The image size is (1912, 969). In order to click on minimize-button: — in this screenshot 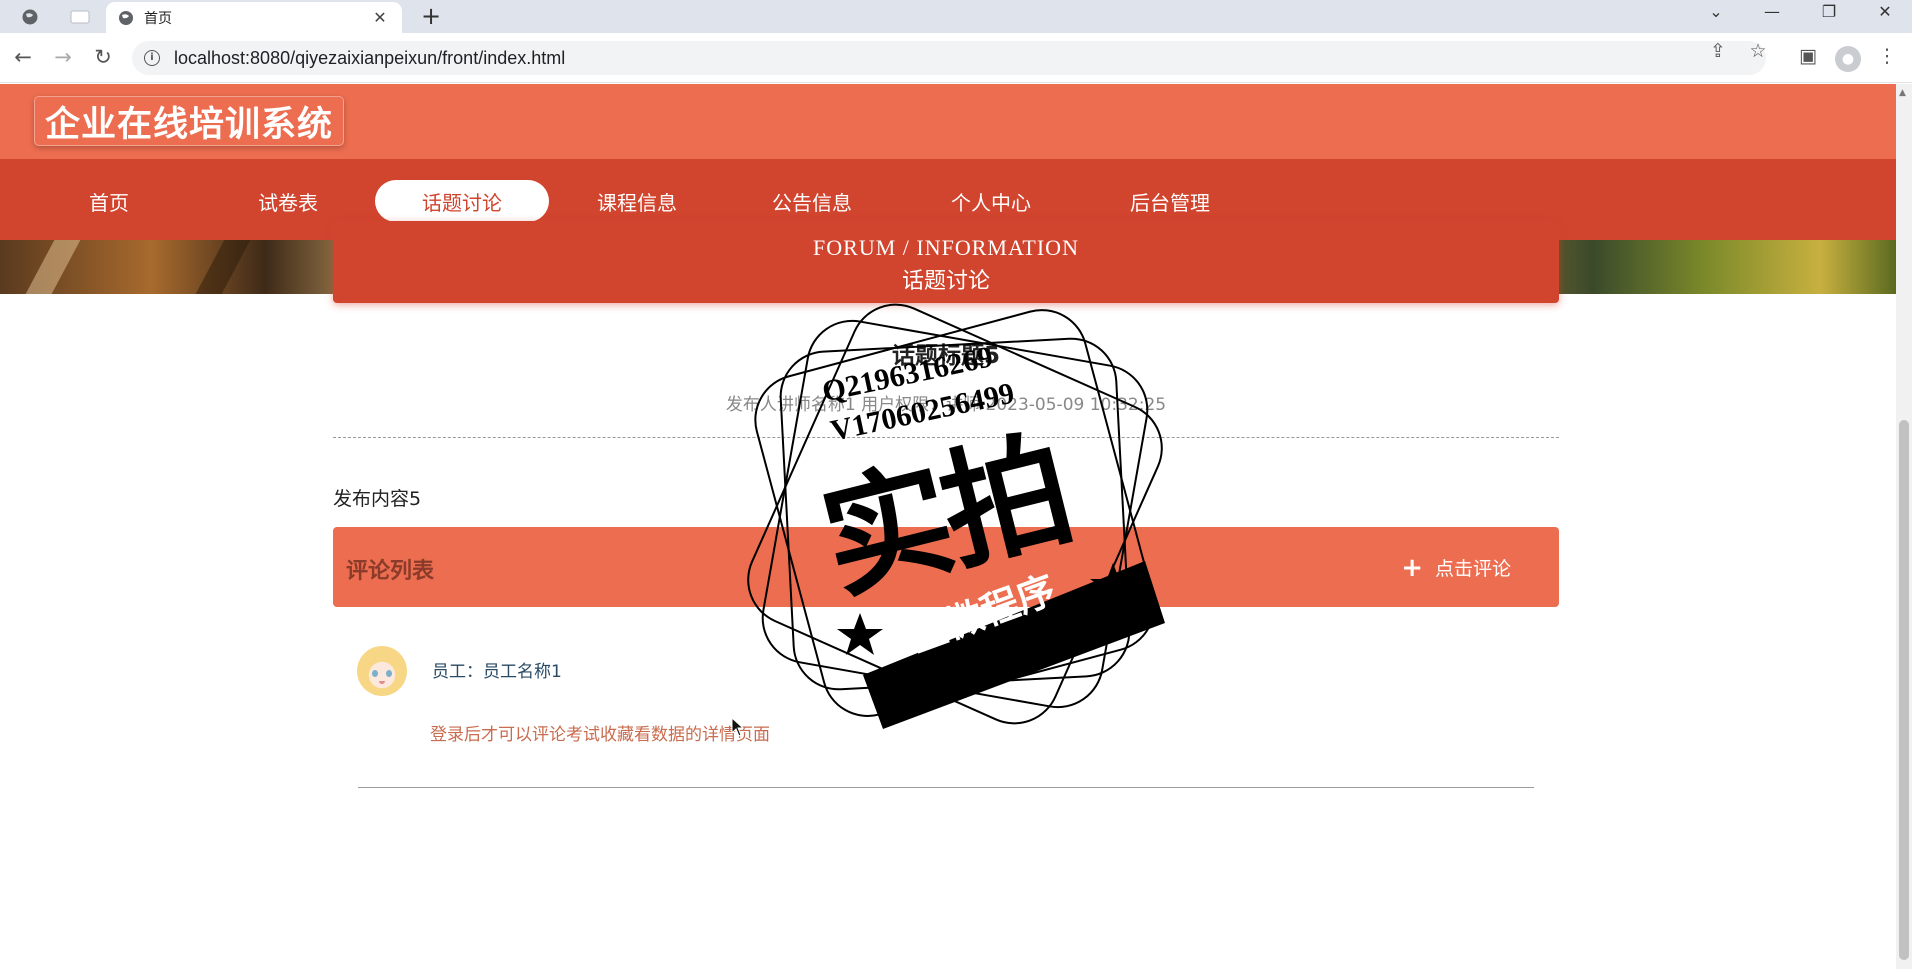, I will do `click(1772, 11)`.